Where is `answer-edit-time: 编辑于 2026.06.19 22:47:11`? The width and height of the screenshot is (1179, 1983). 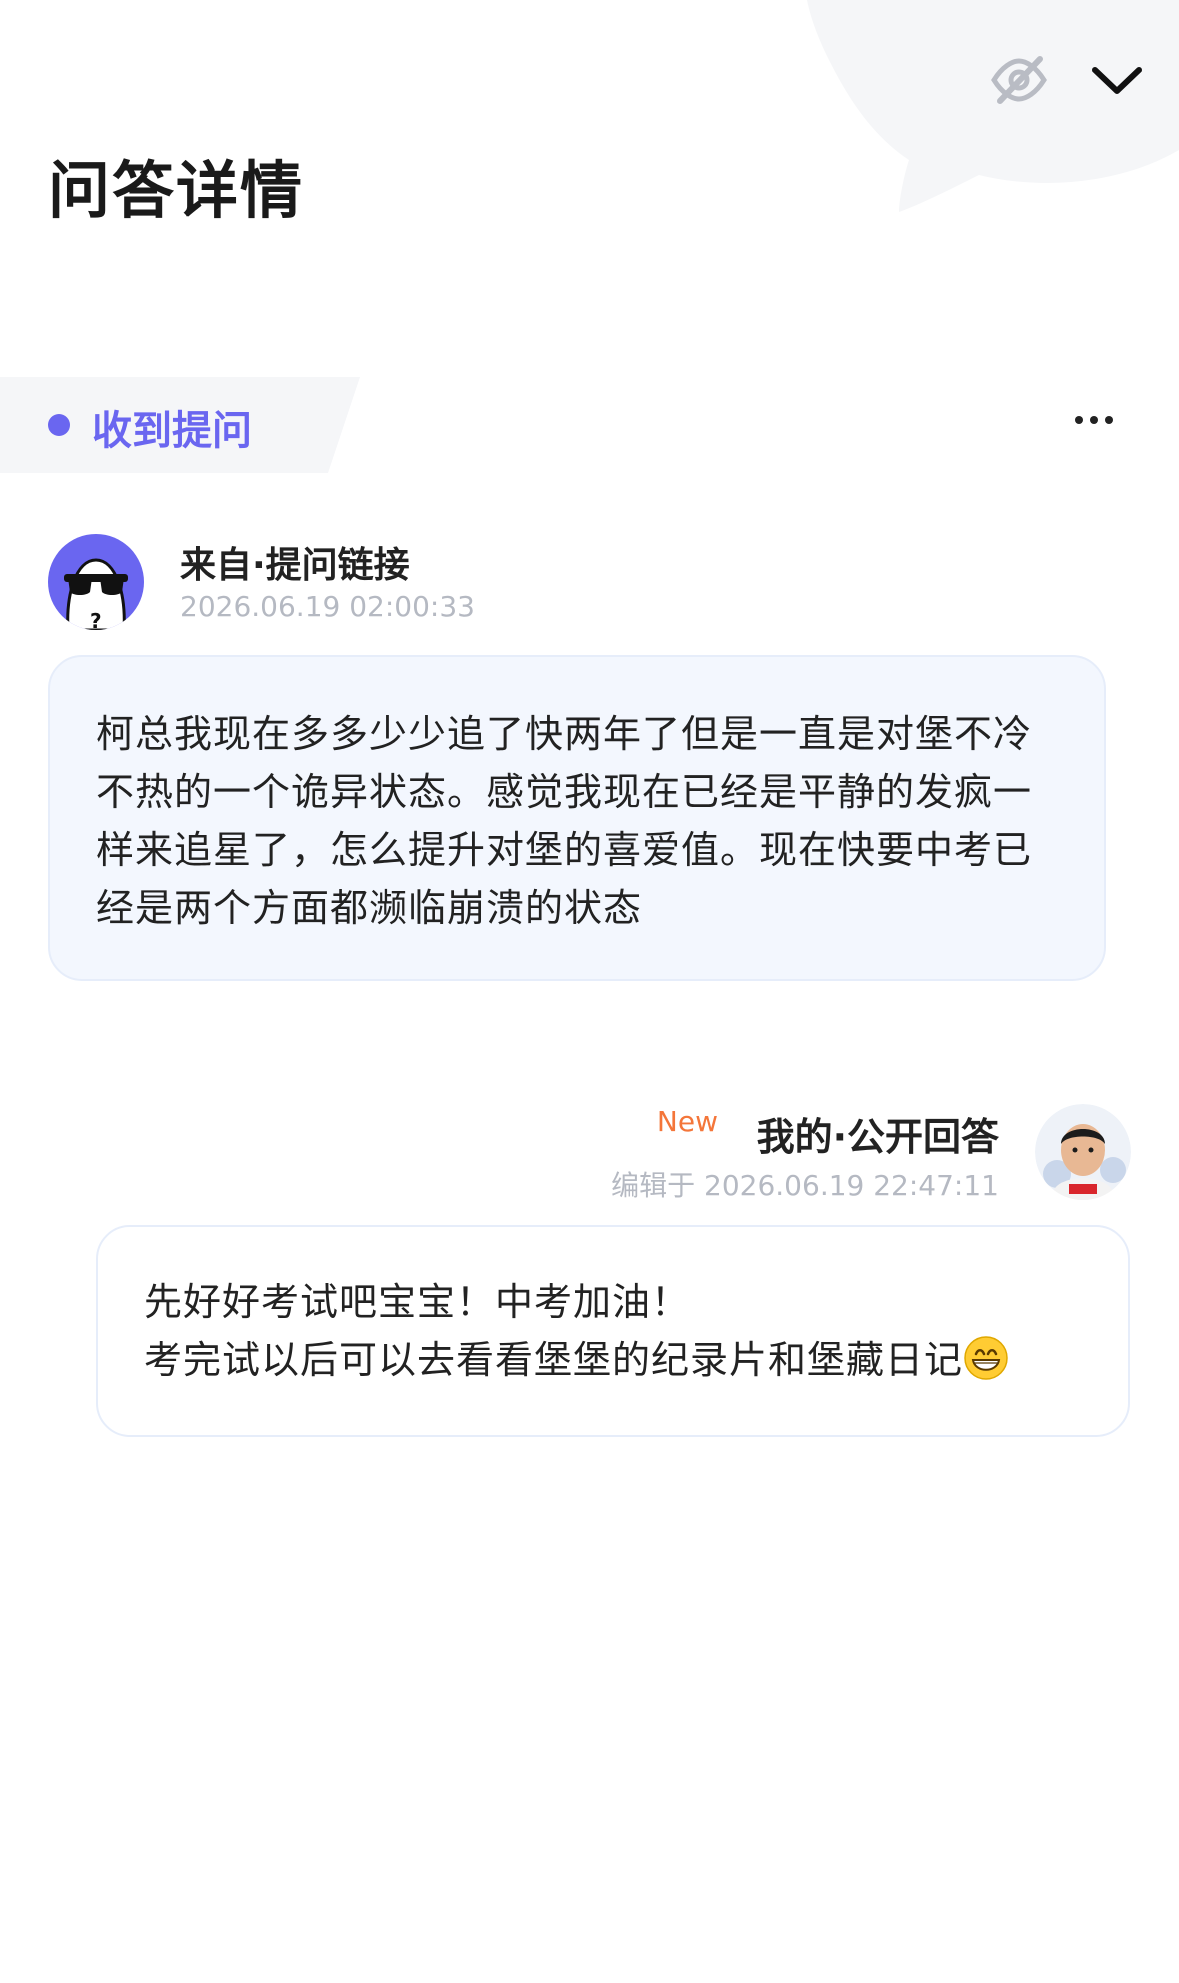 answer-edit-time: 编辑于 2026.06.19 22:47:11 is located at coordinates (805, 1185).